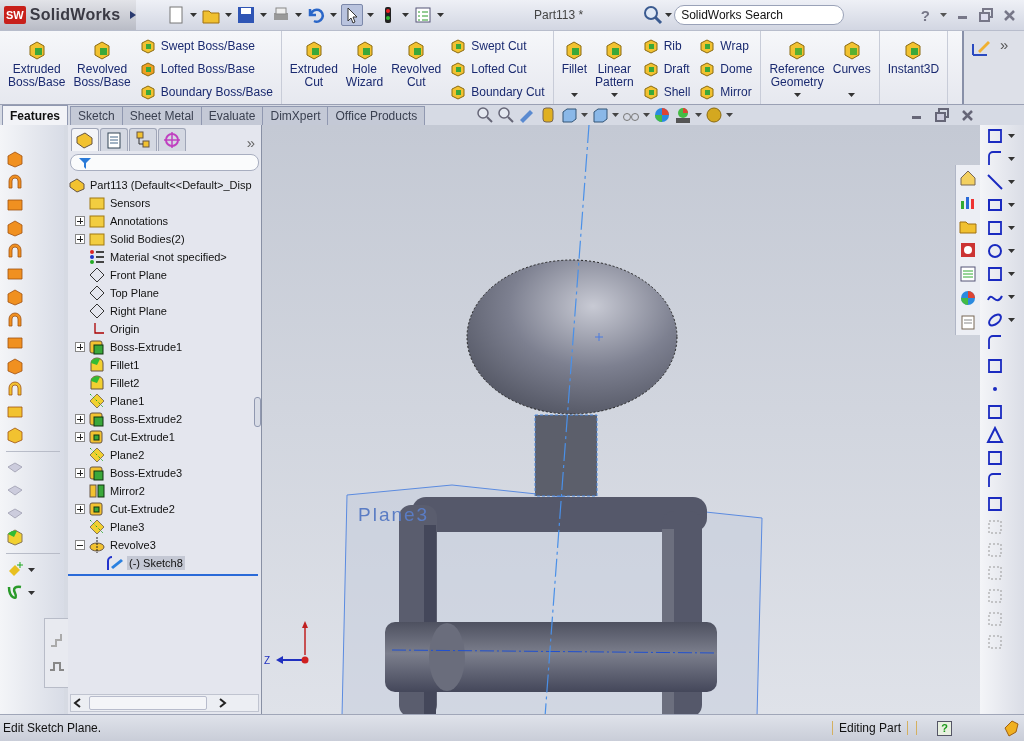 This screenshot has height=741, width=1024. I want to click on circle-icon, so click(995, 251).